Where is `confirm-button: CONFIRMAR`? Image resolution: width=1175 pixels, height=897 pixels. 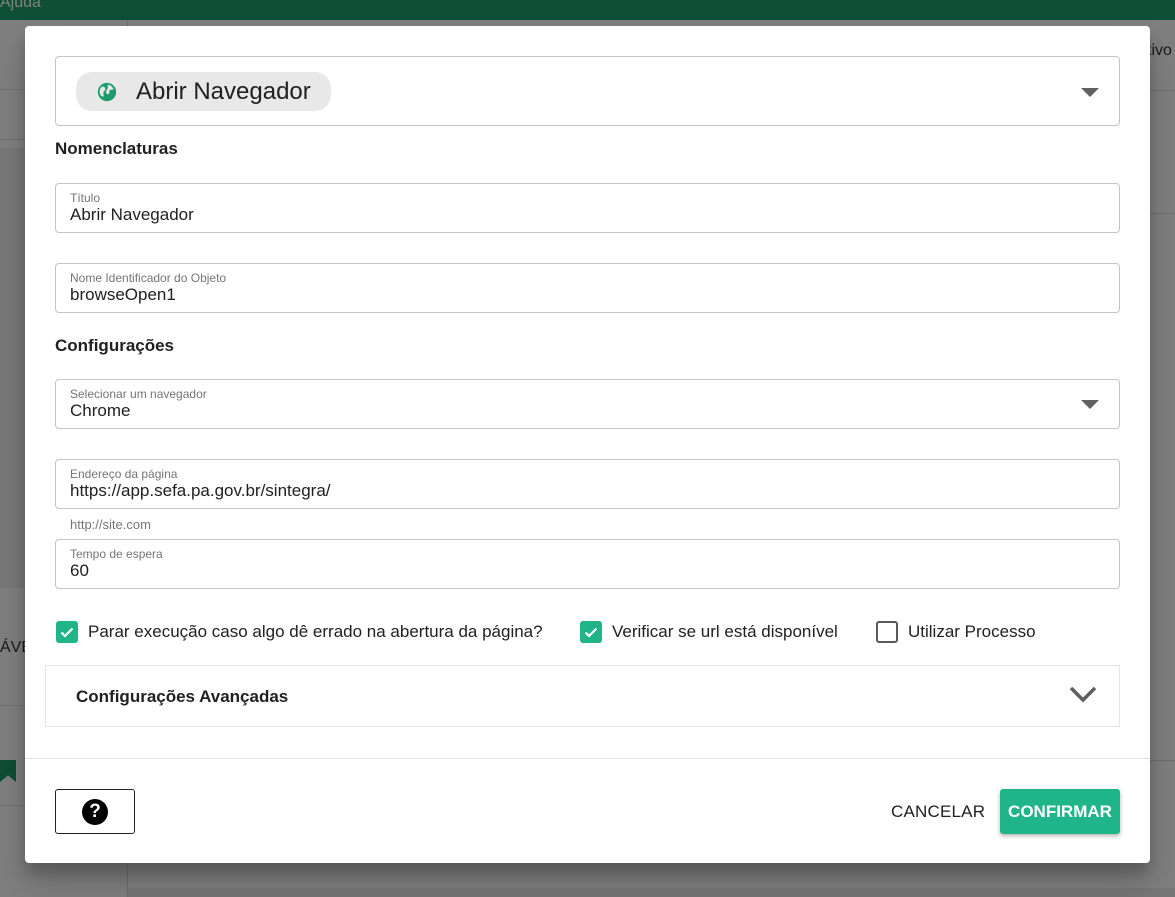
confirm-button: CONFIRMAR is located at coordinates (1060, 811).